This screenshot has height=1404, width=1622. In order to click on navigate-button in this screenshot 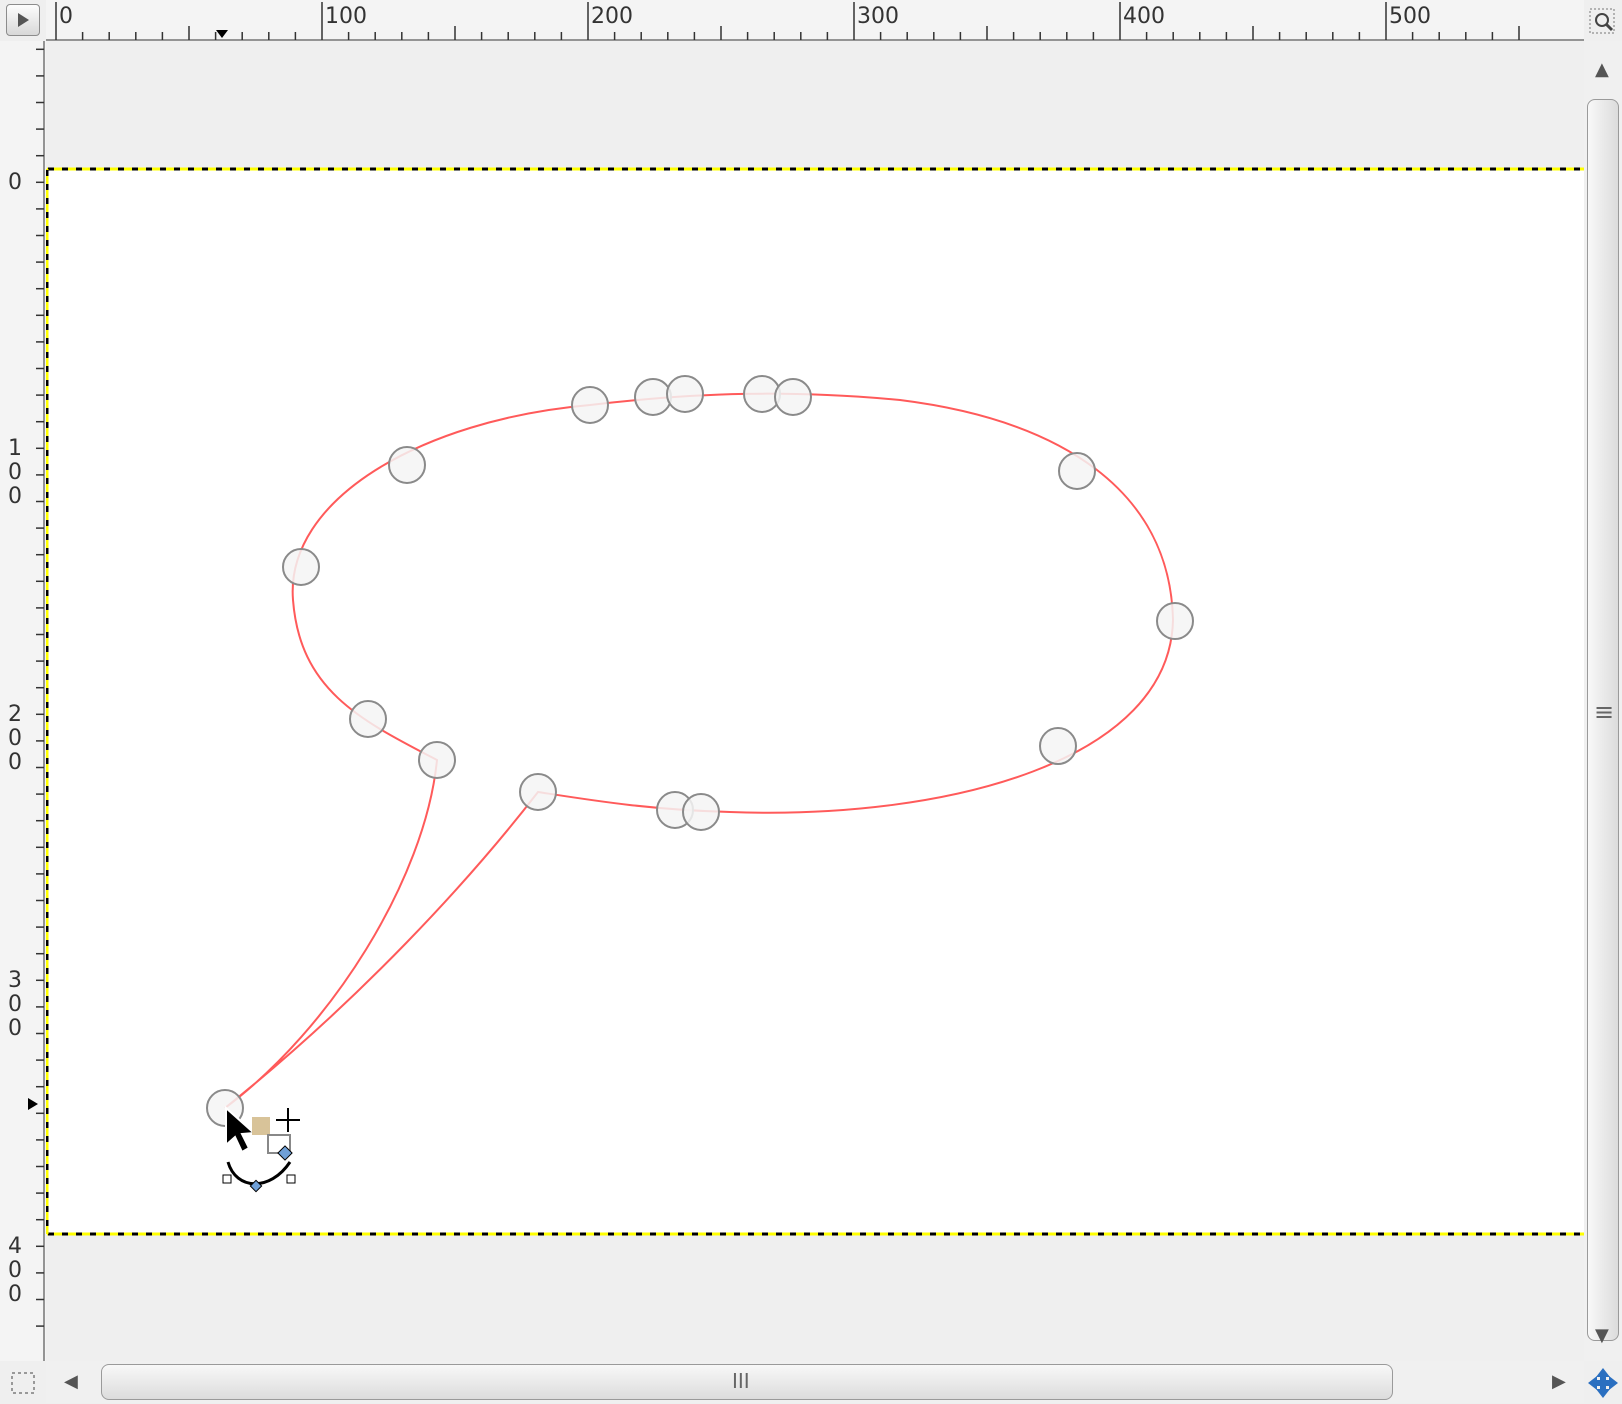, I will do `click(1603, 1383)`.